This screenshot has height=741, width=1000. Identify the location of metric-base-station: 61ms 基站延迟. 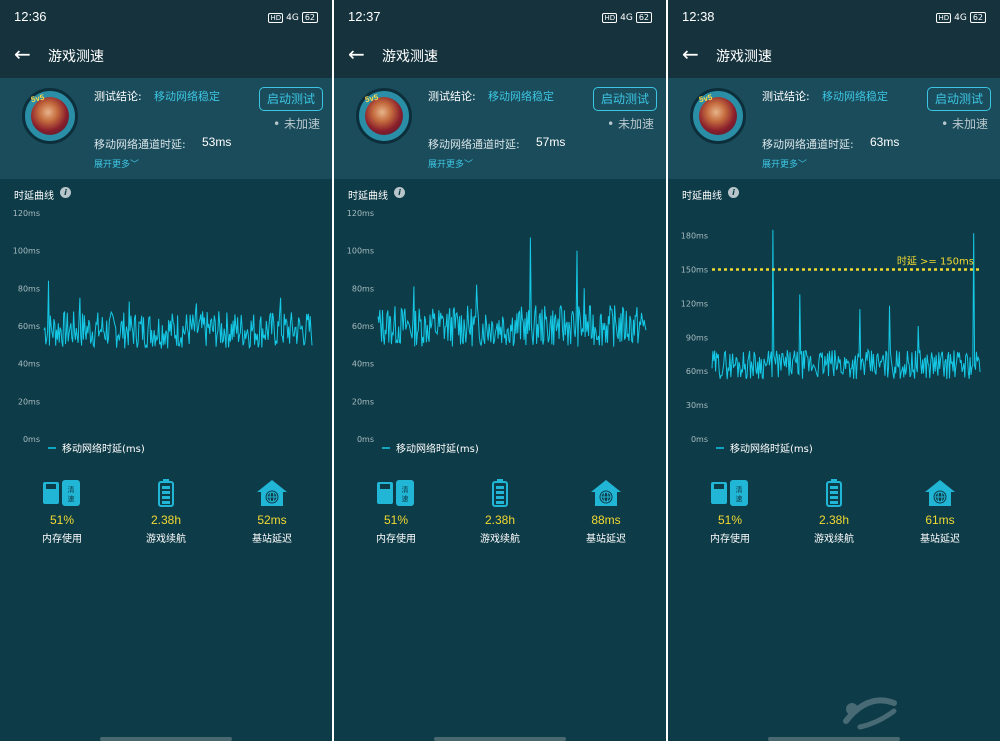
(940, 511).